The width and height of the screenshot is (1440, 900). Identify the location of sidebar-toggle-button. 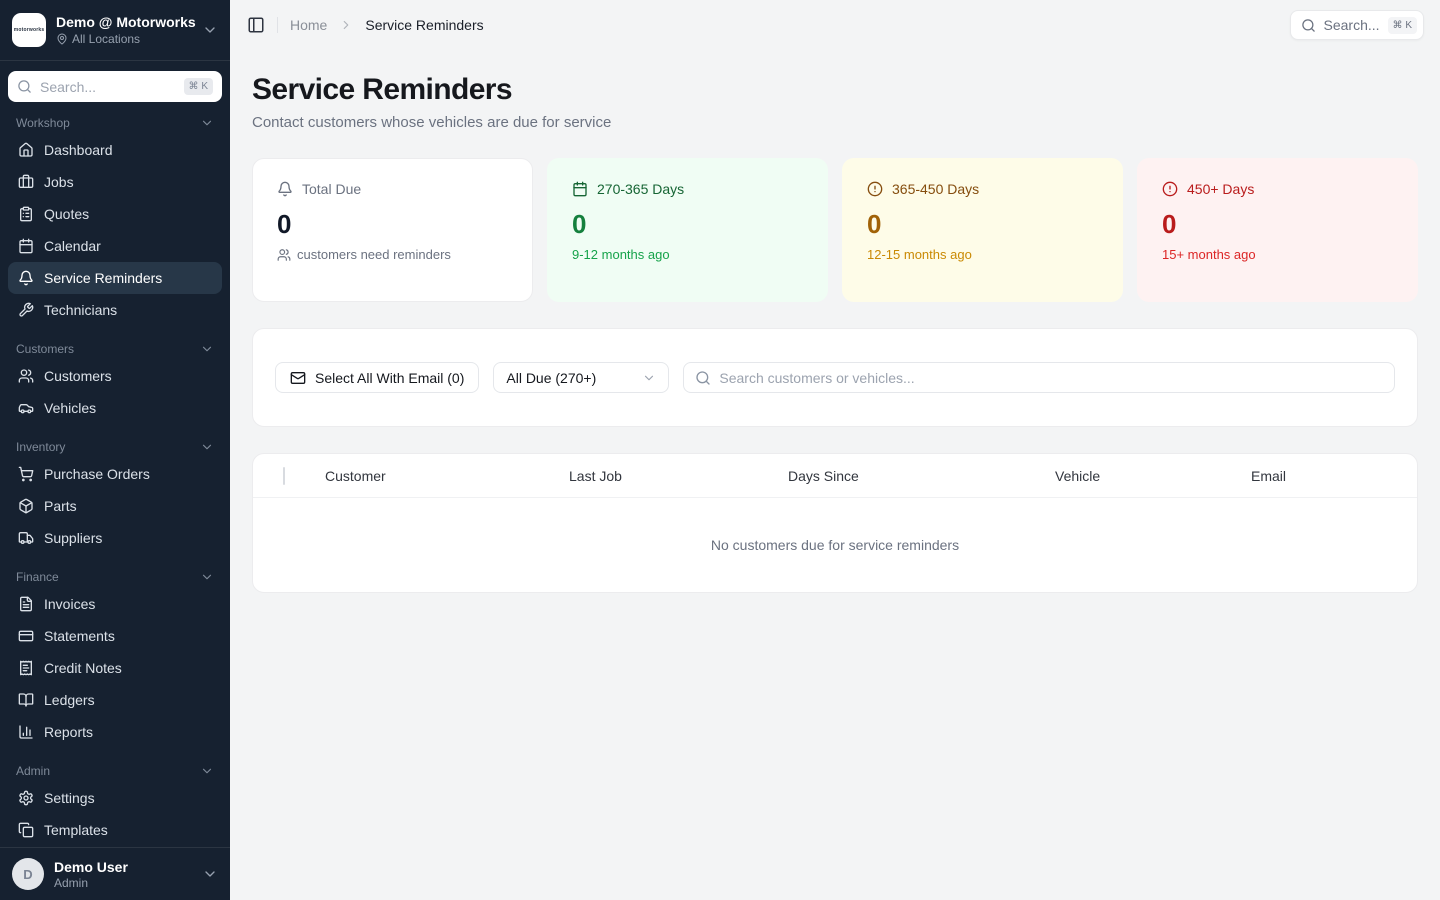
(256, 25).